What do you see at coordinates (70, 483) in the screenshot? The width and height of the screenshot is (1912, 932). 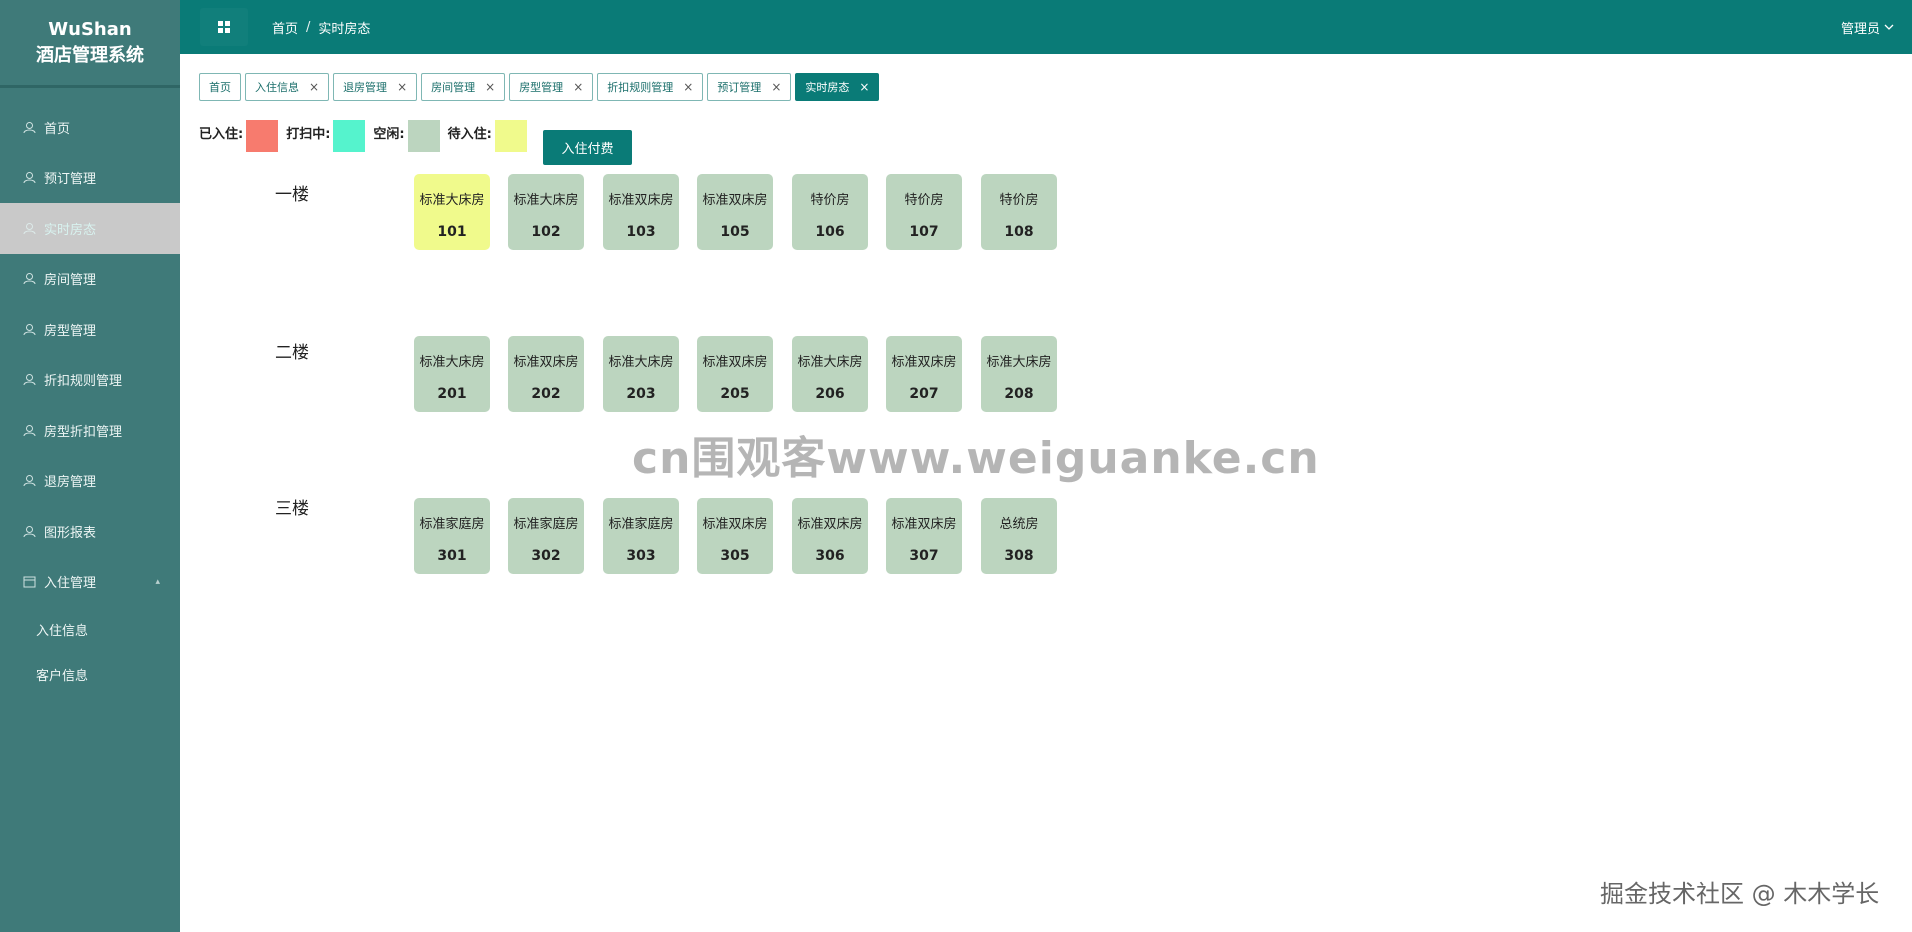 I see `sidebar-item-label: 退房管理` at bounding box center [70, 483].